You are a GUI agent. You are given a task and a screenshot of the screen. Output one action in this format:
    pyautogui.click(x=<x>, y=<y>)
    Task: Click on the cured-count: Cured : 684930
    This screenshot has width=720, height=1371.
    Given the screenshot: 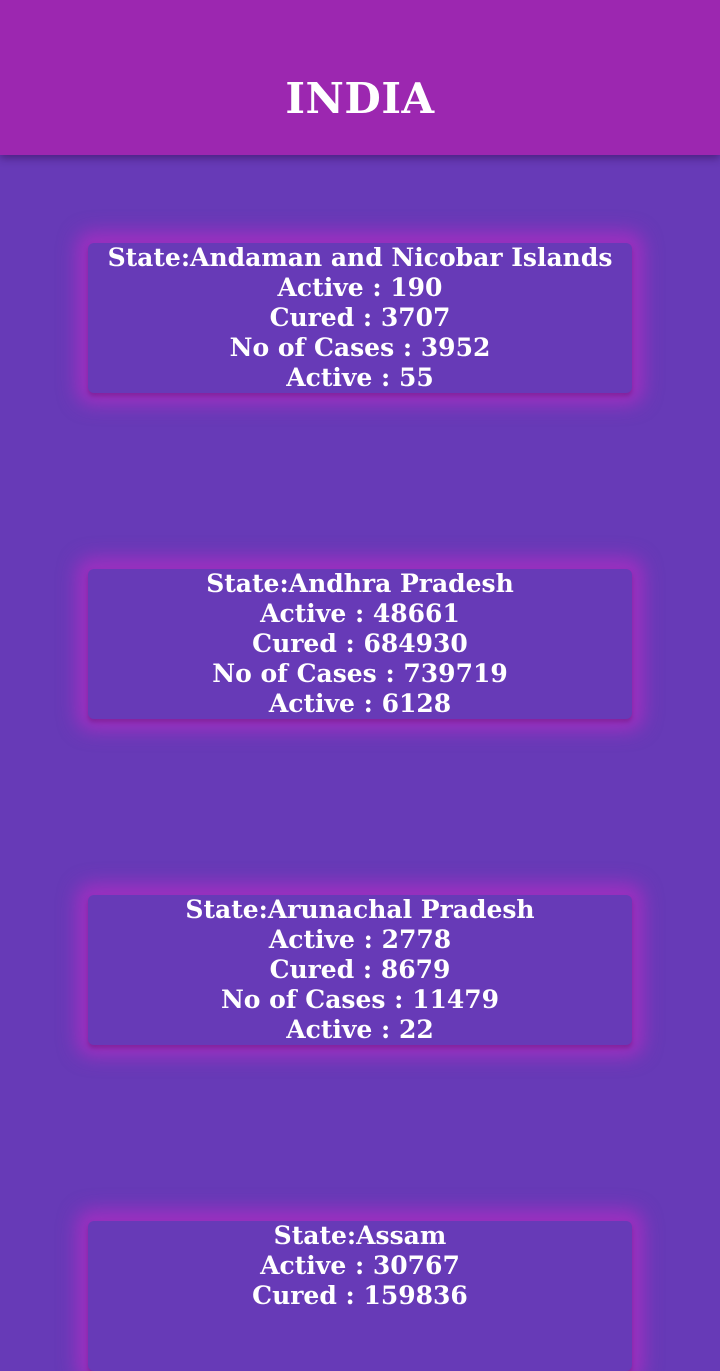 What is the action you would take?
    pyautogui.click(x=360, y=643)
    